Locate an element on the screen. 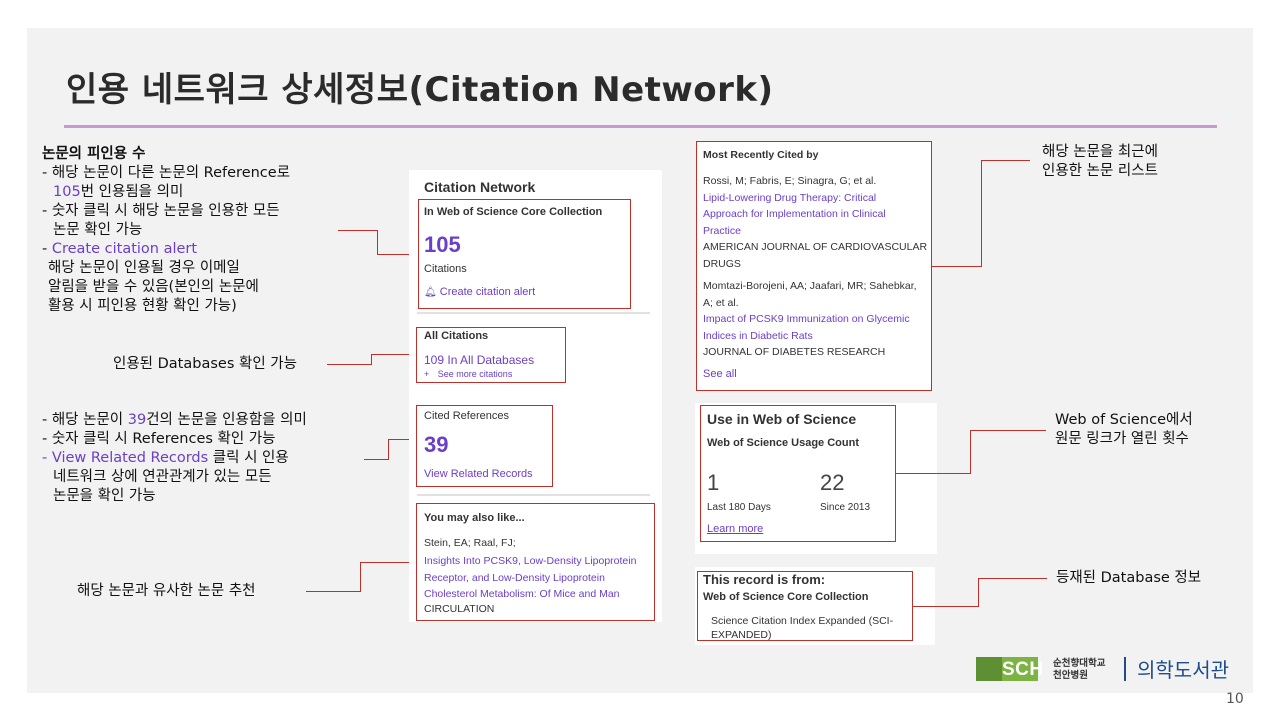  title-divider is located at coordinates (640, 126).